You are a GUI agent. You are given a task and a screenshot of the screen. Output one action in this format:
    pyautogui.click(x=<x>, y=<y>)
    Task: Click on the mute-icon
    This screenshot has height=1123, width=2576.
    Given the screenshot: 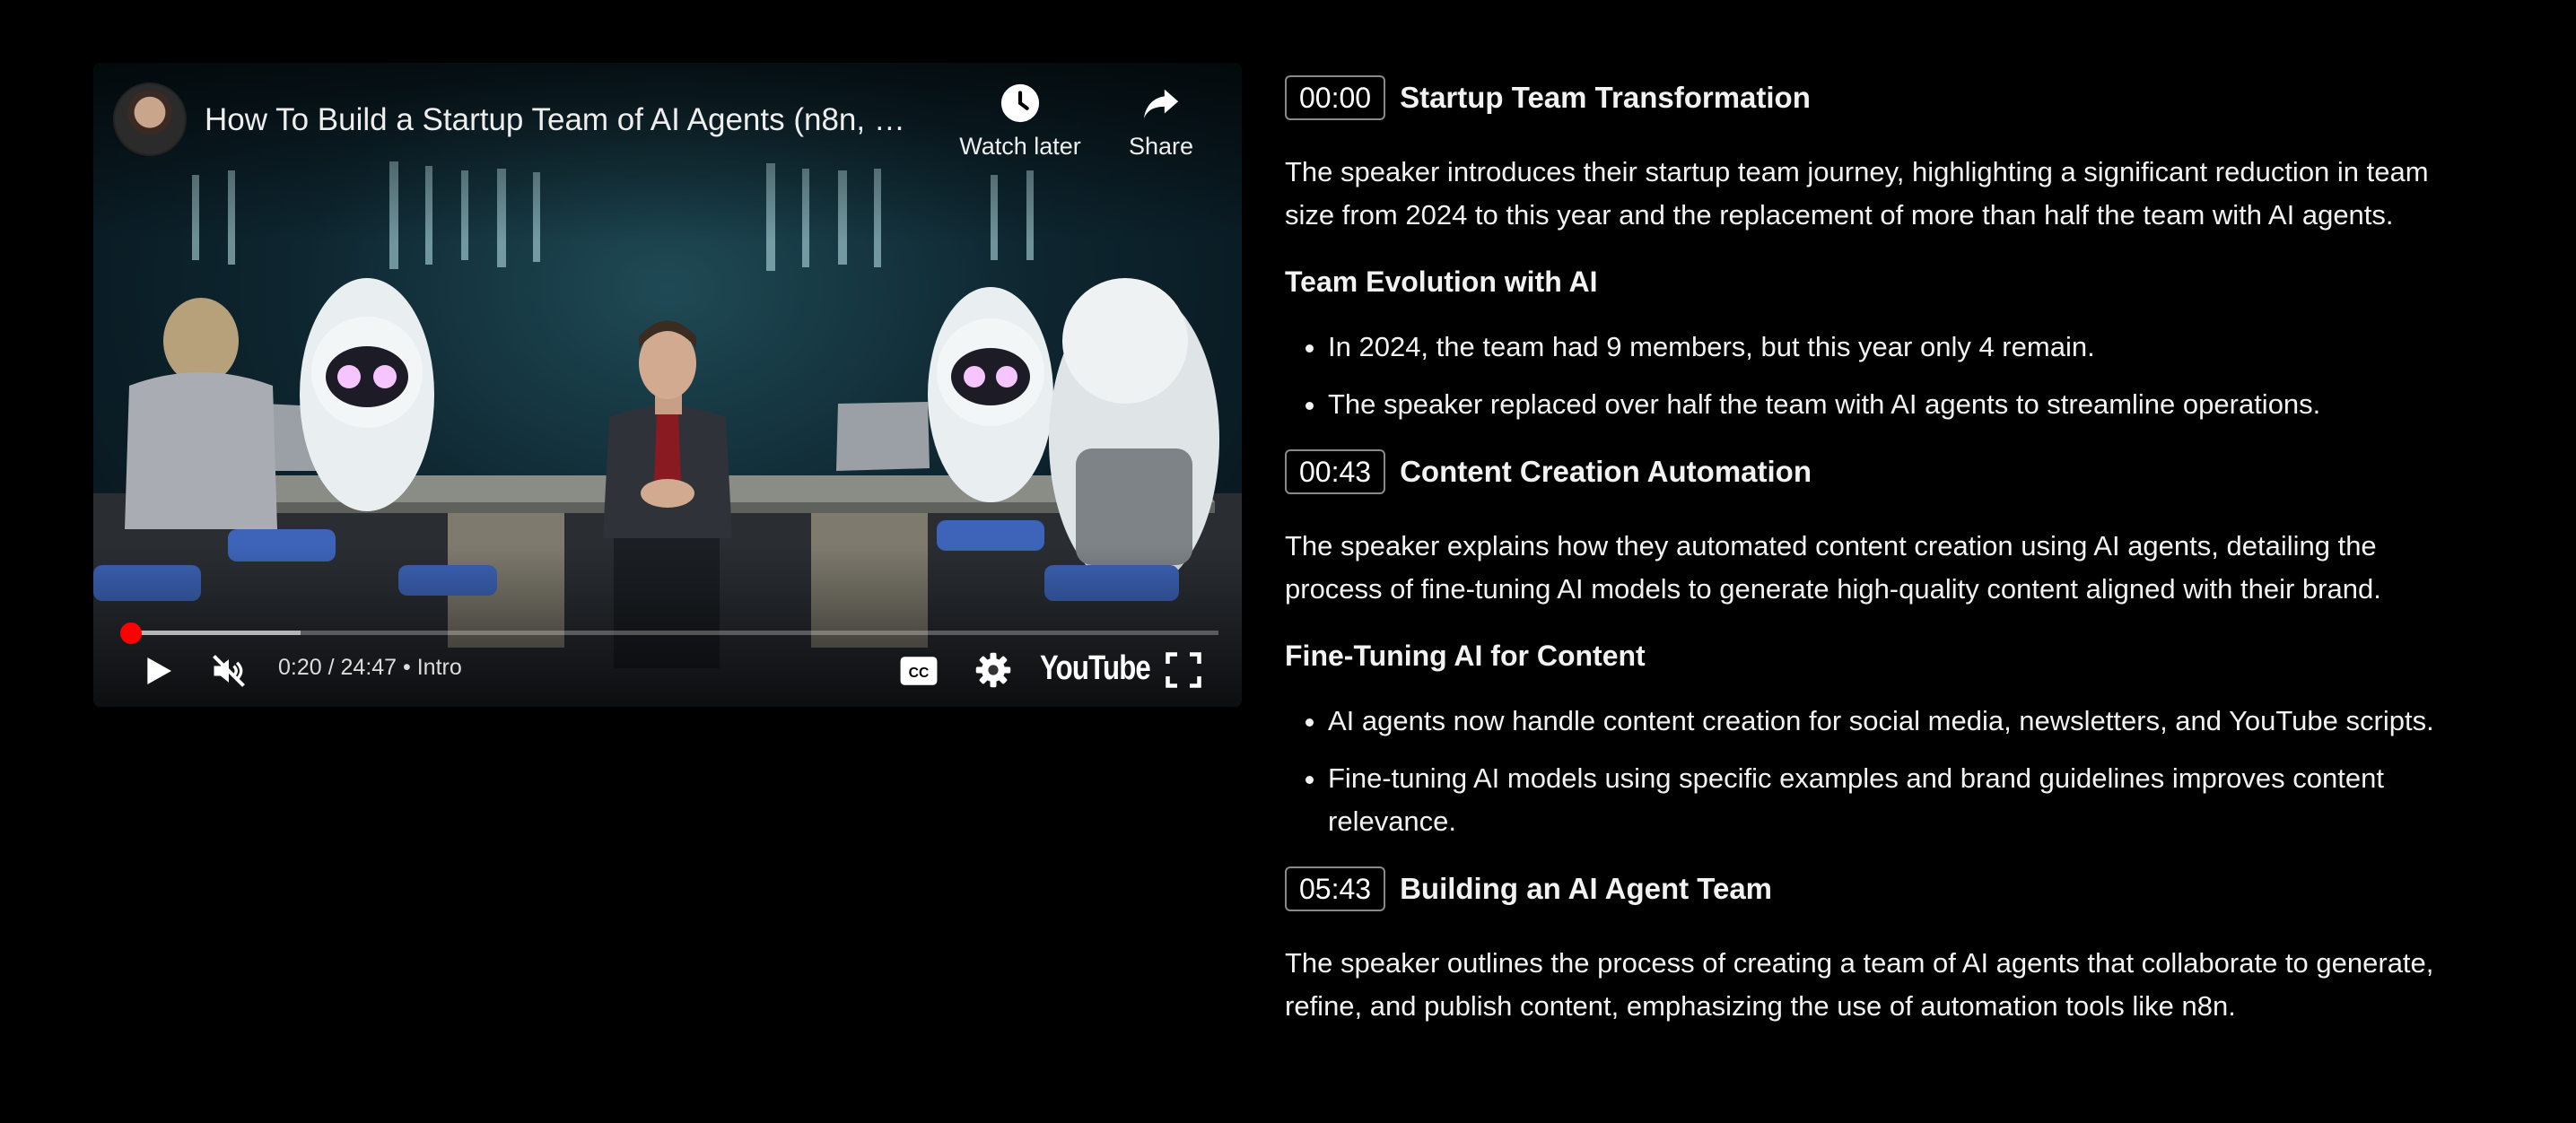 What is the action you would take?
    pyautogui.click(x=229, y=671)
    